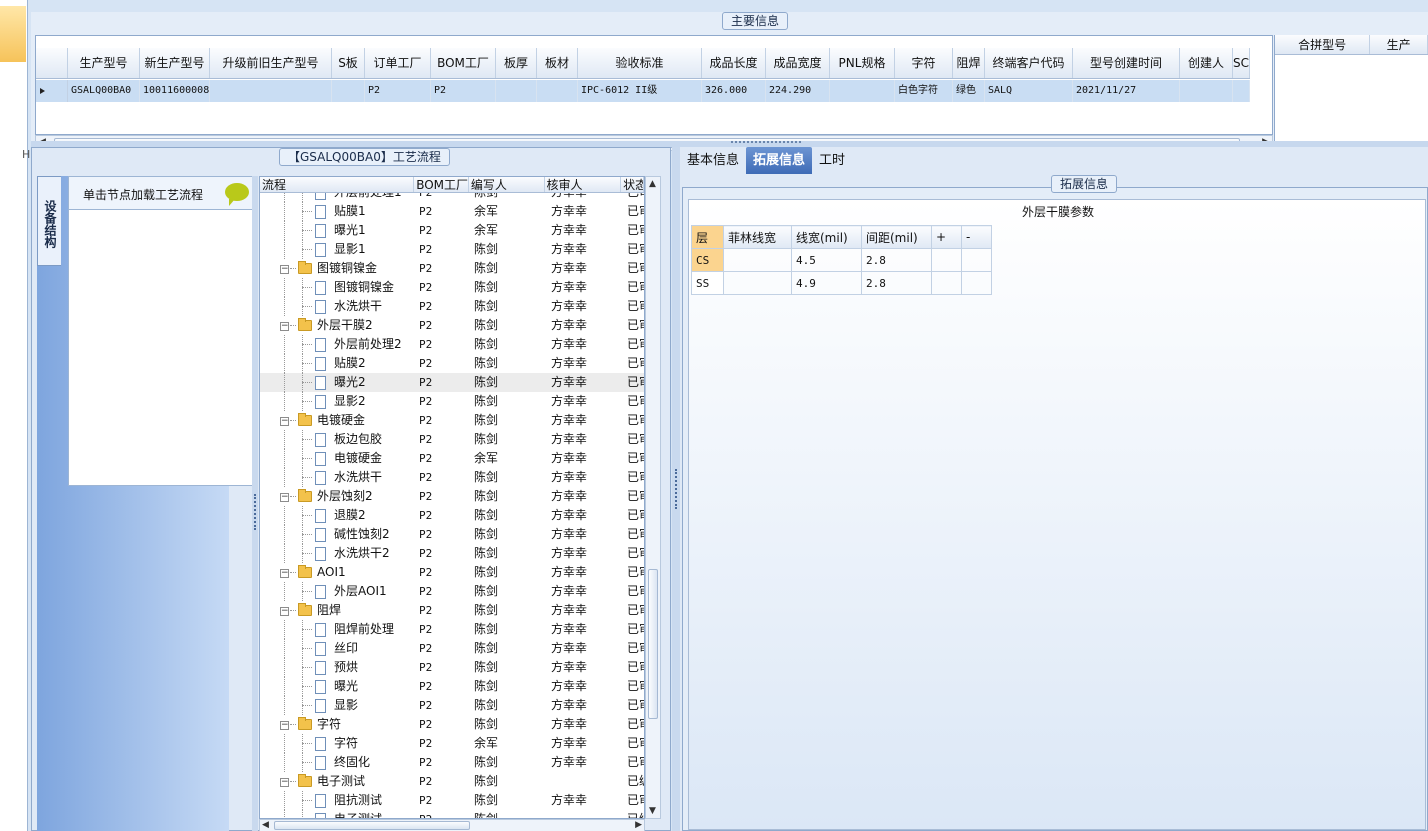  Describe the element at coordinates (652, 184) in the screenshot. I see `scroll-up-icon: ▲` at that location.